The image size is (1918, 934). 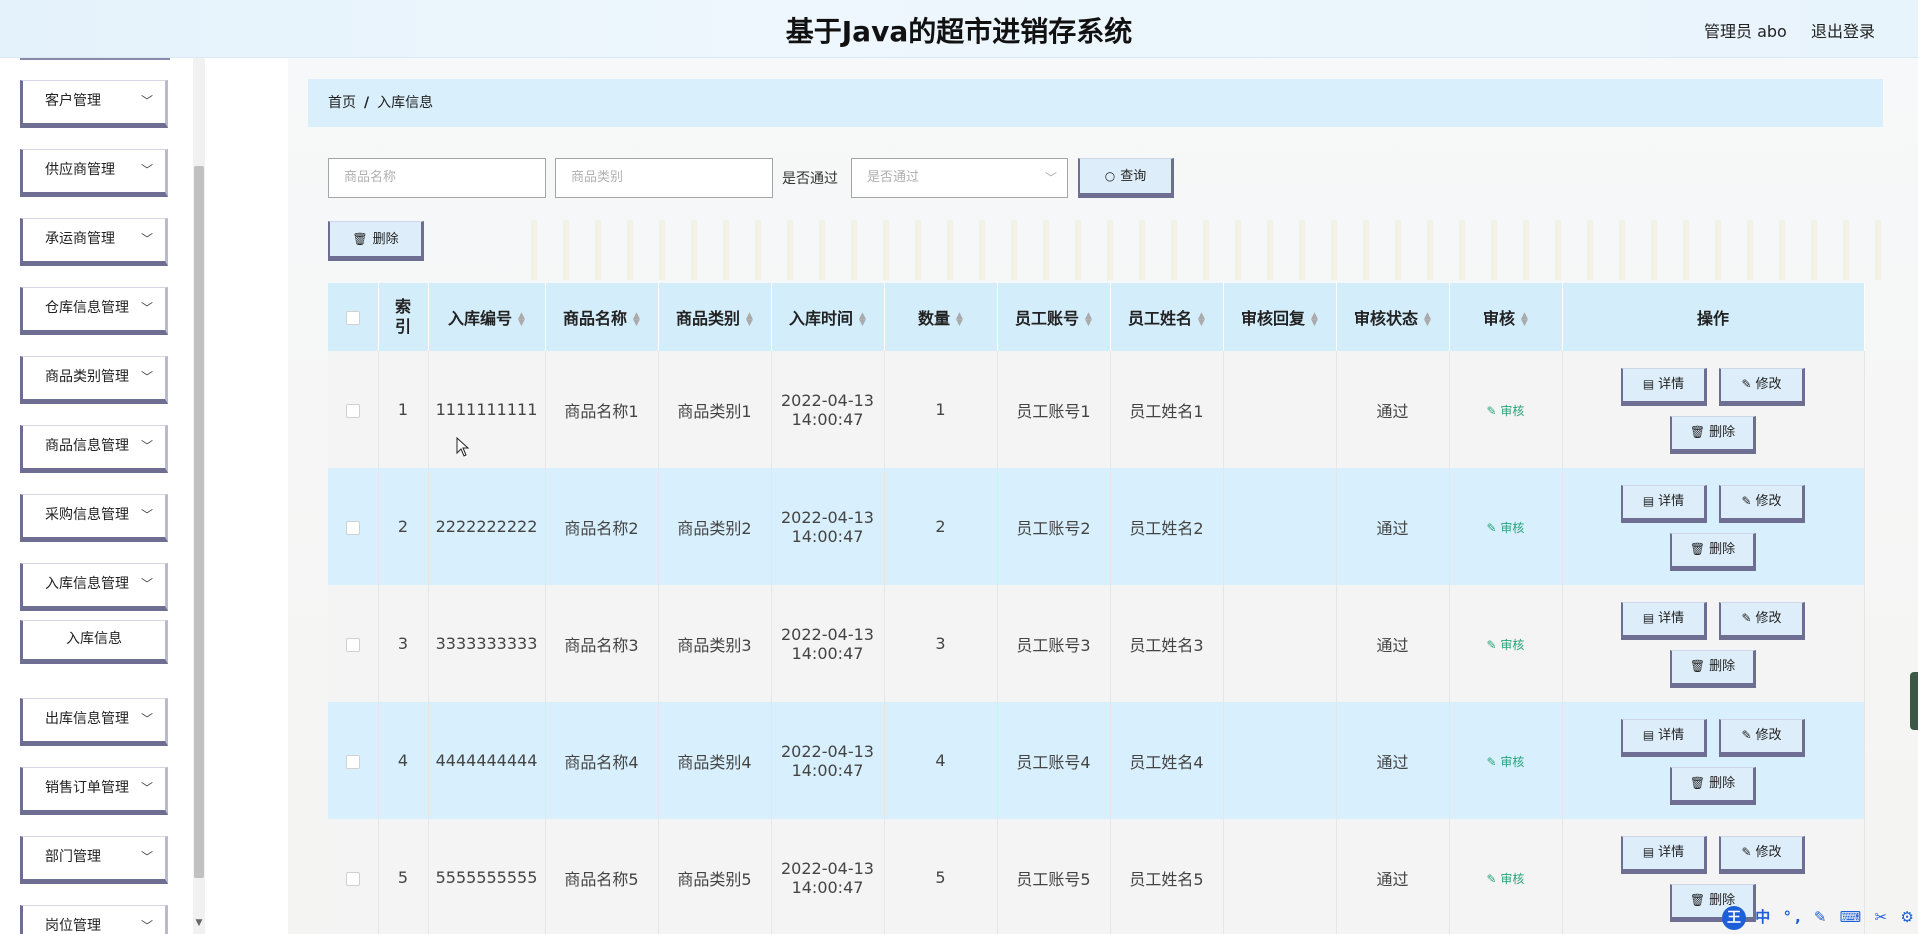 What do you see at coordinates (1843, 30) in the screenshot?
I see `logout-link: 退出登录` at bounding box center [1843, 30].